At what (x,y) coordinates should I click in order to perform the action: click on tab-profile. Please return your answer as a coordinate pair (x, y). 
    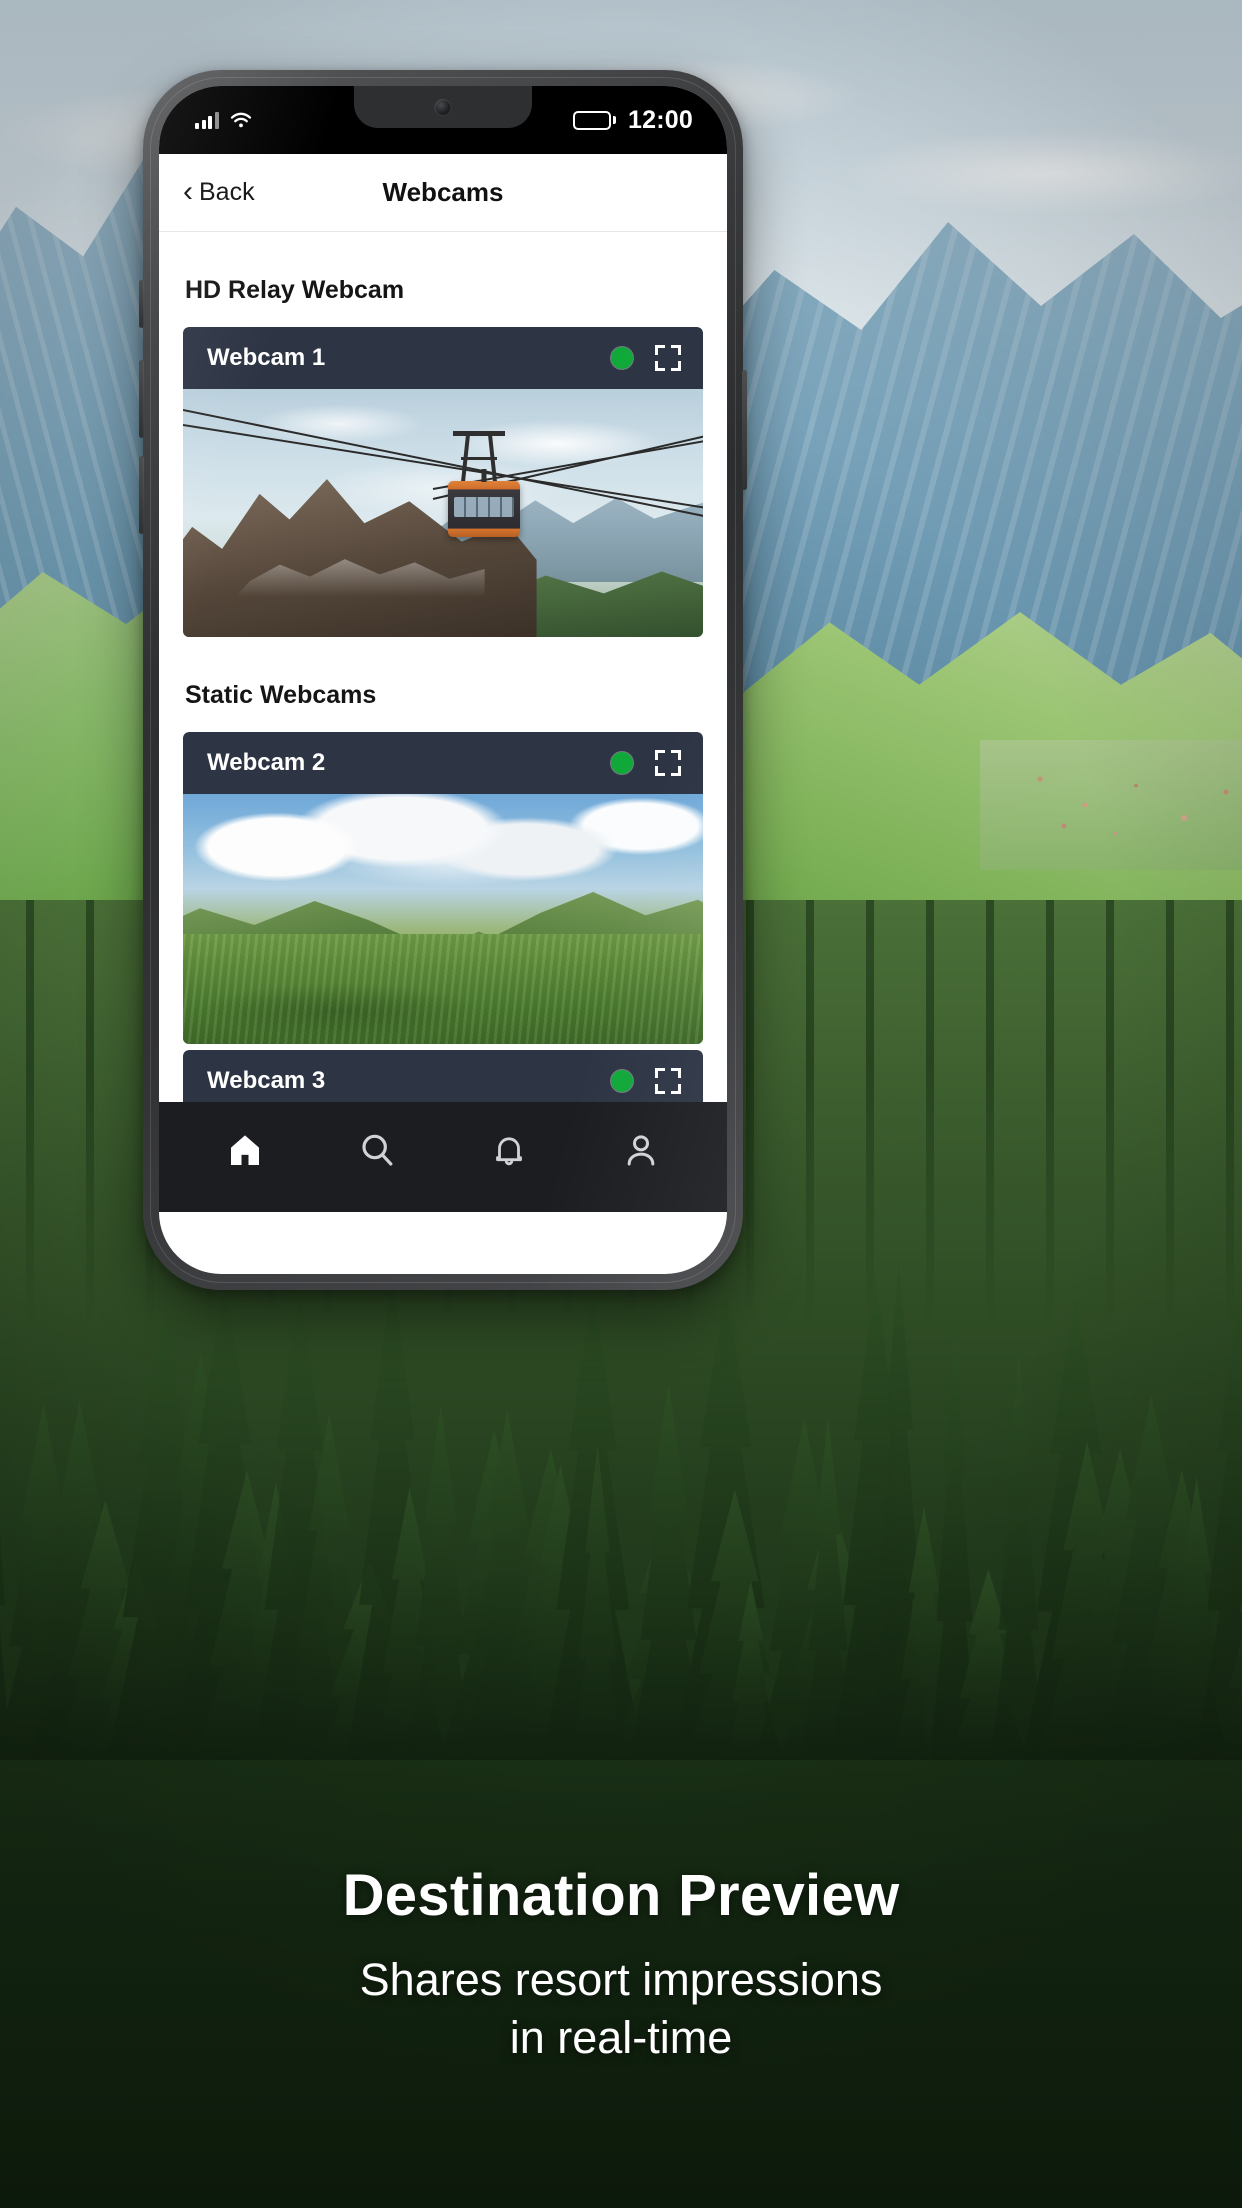
    Looking at the image, I should click on (641, 1150).